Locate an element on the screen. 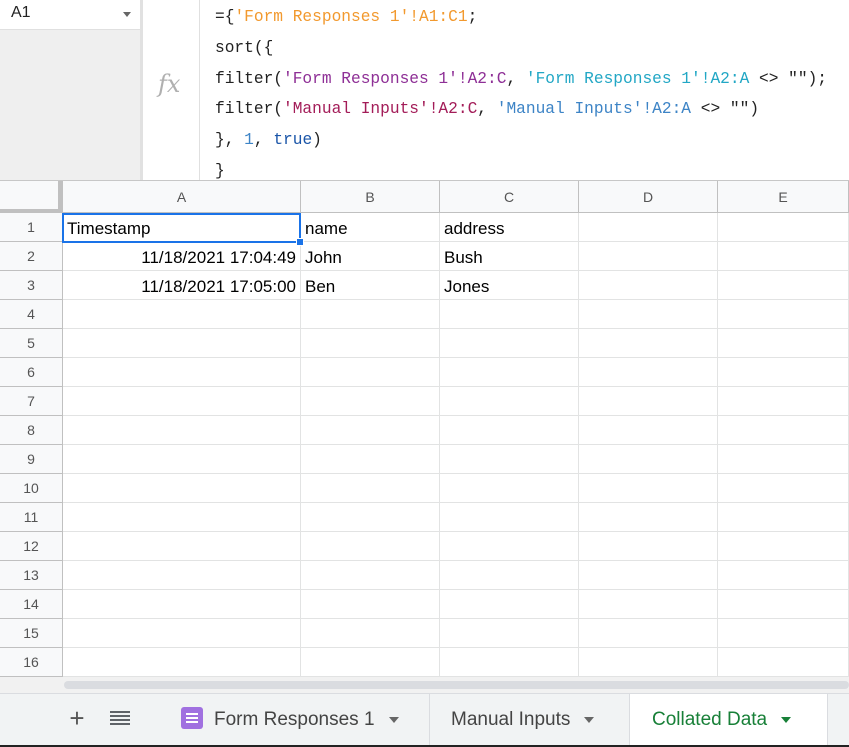  cell-e7 is located at coordinates (783, 401).